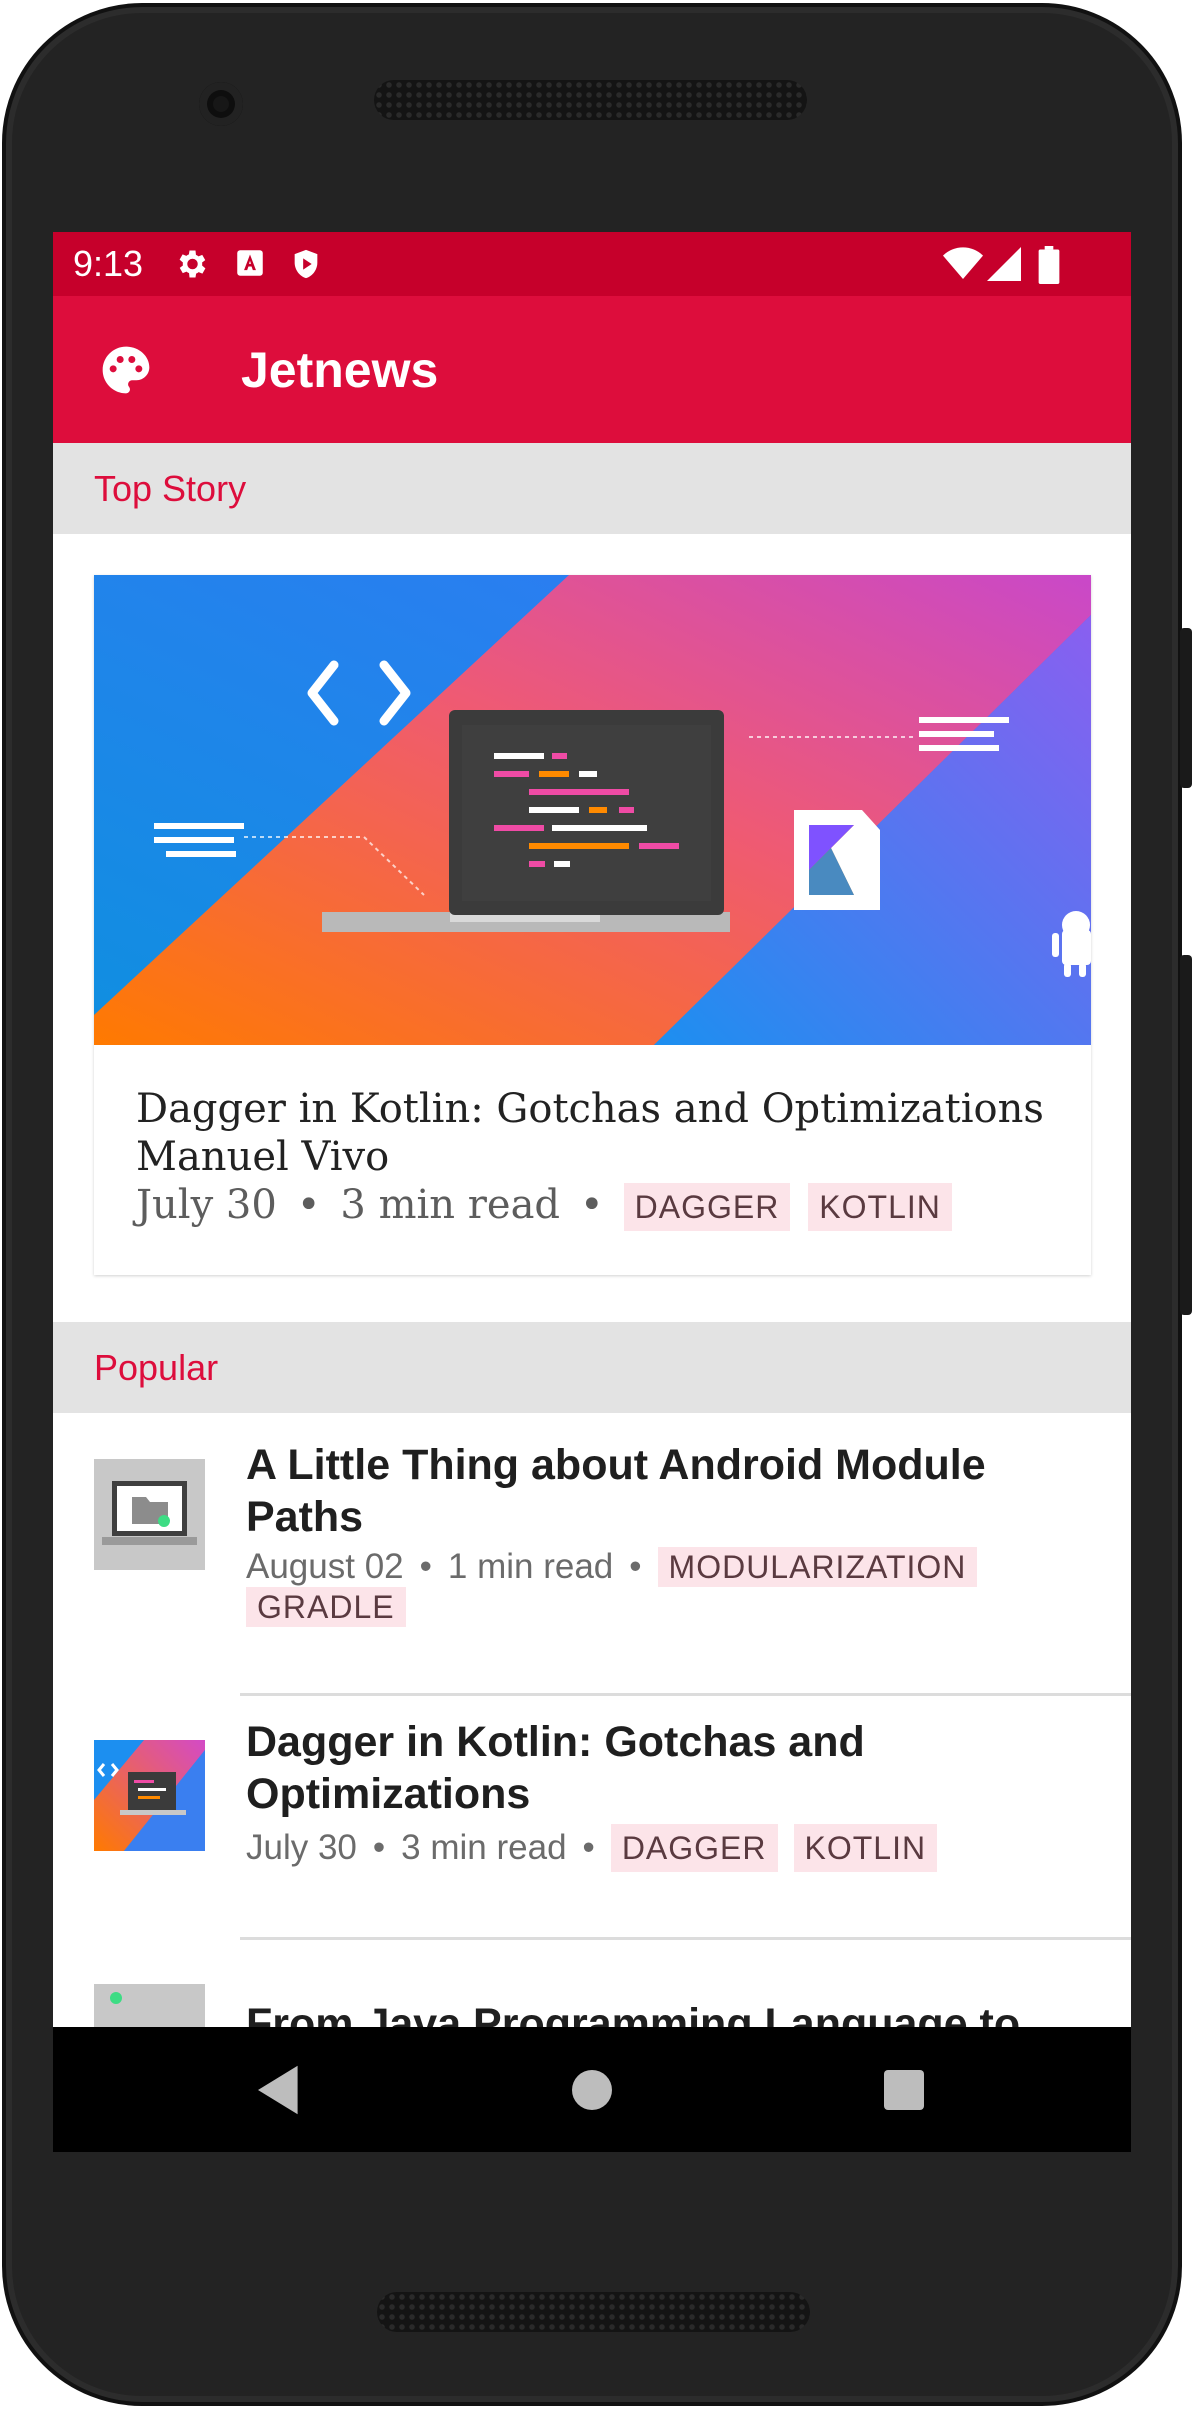 This screenshot has width=1194, height=2409. What do you see at coordinates (592, 488) in the screenshot?
I see `section-header-top-story: Top Story` at bounding box center [592, 488].